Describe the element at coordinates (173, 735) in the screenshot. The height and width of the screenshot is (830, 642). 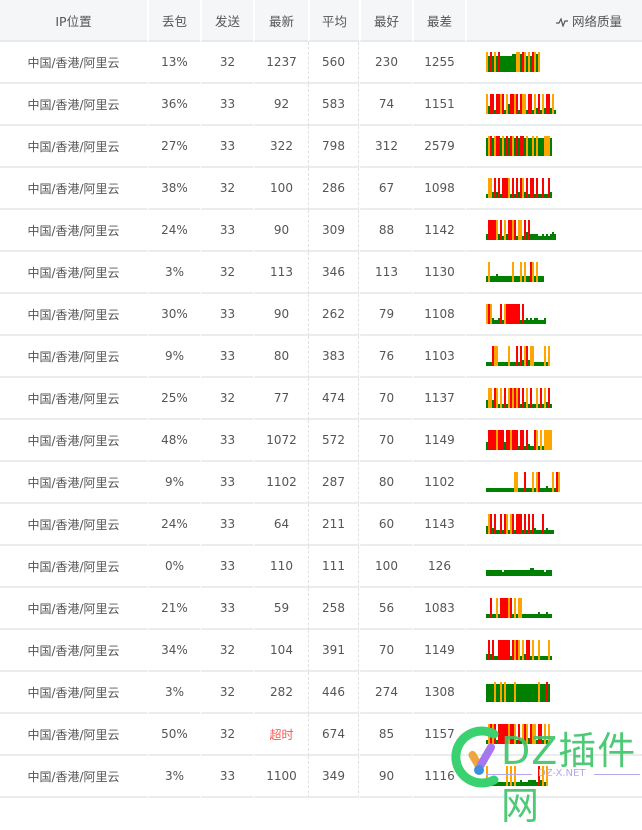
I see `loss-cell: 50%` at that location.